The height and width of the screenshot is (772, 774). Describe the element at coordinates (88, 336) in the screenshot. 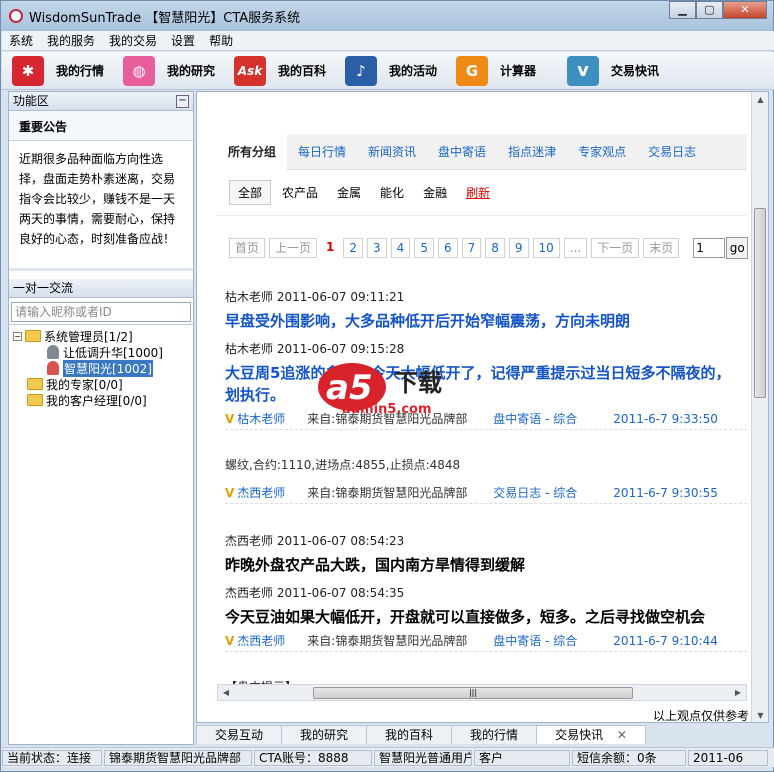

I see `tree-label: 系统管理员[1/2]` at that location.